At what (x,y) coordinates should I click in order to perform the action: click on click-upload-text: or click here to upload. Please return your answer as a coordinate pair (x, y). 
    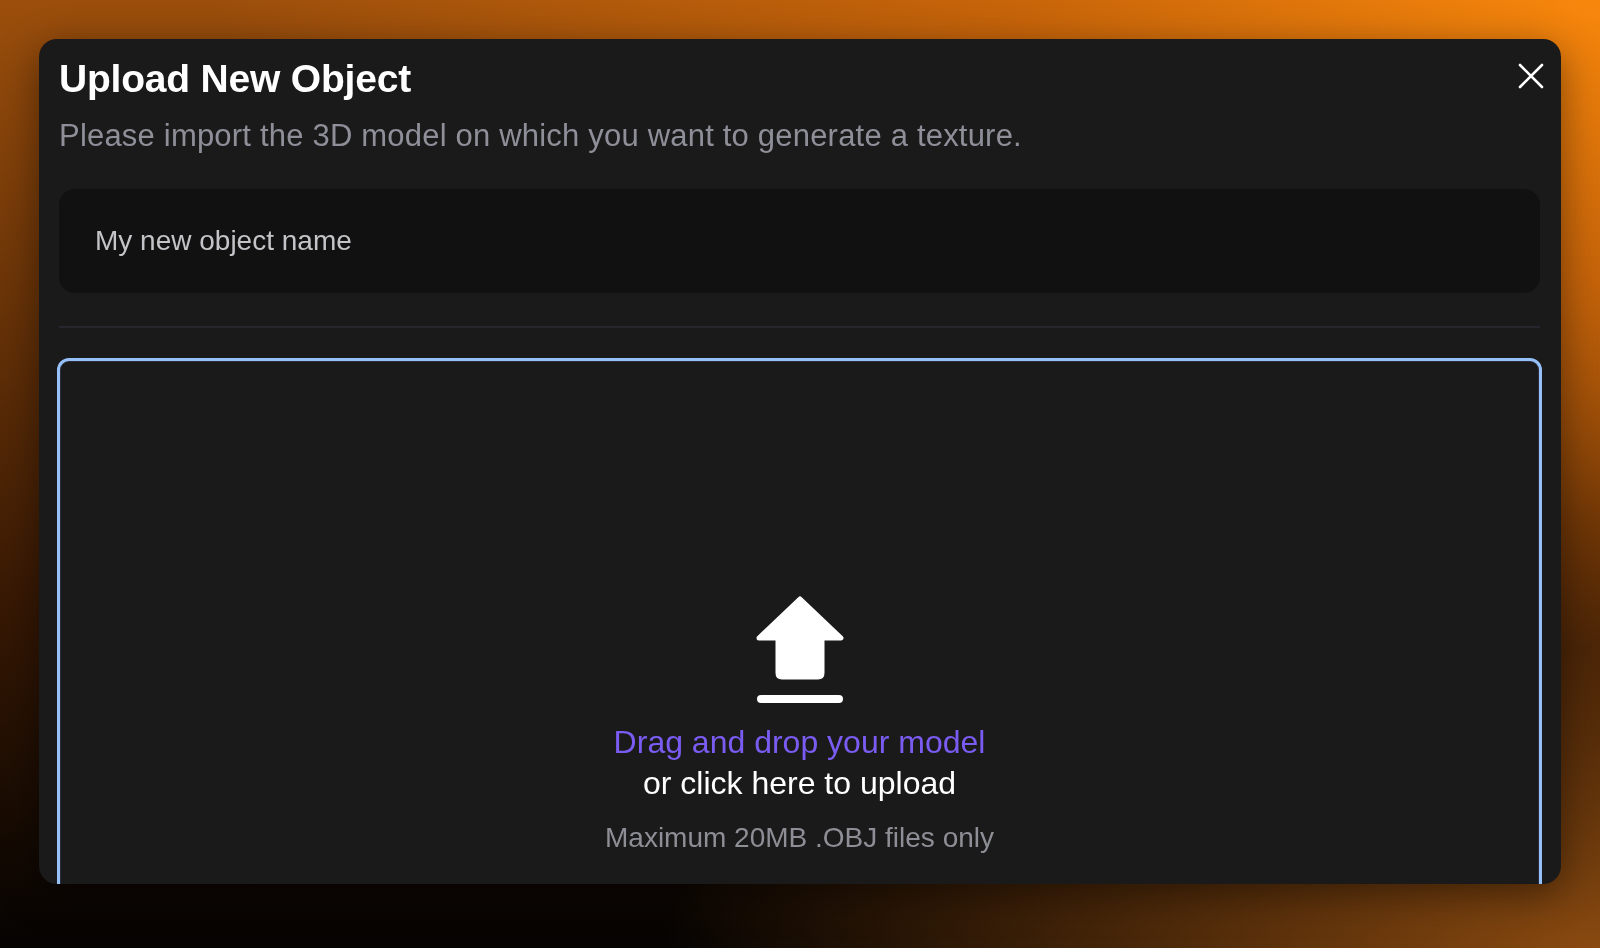
    Looking at the image, I should click on (799, 783).